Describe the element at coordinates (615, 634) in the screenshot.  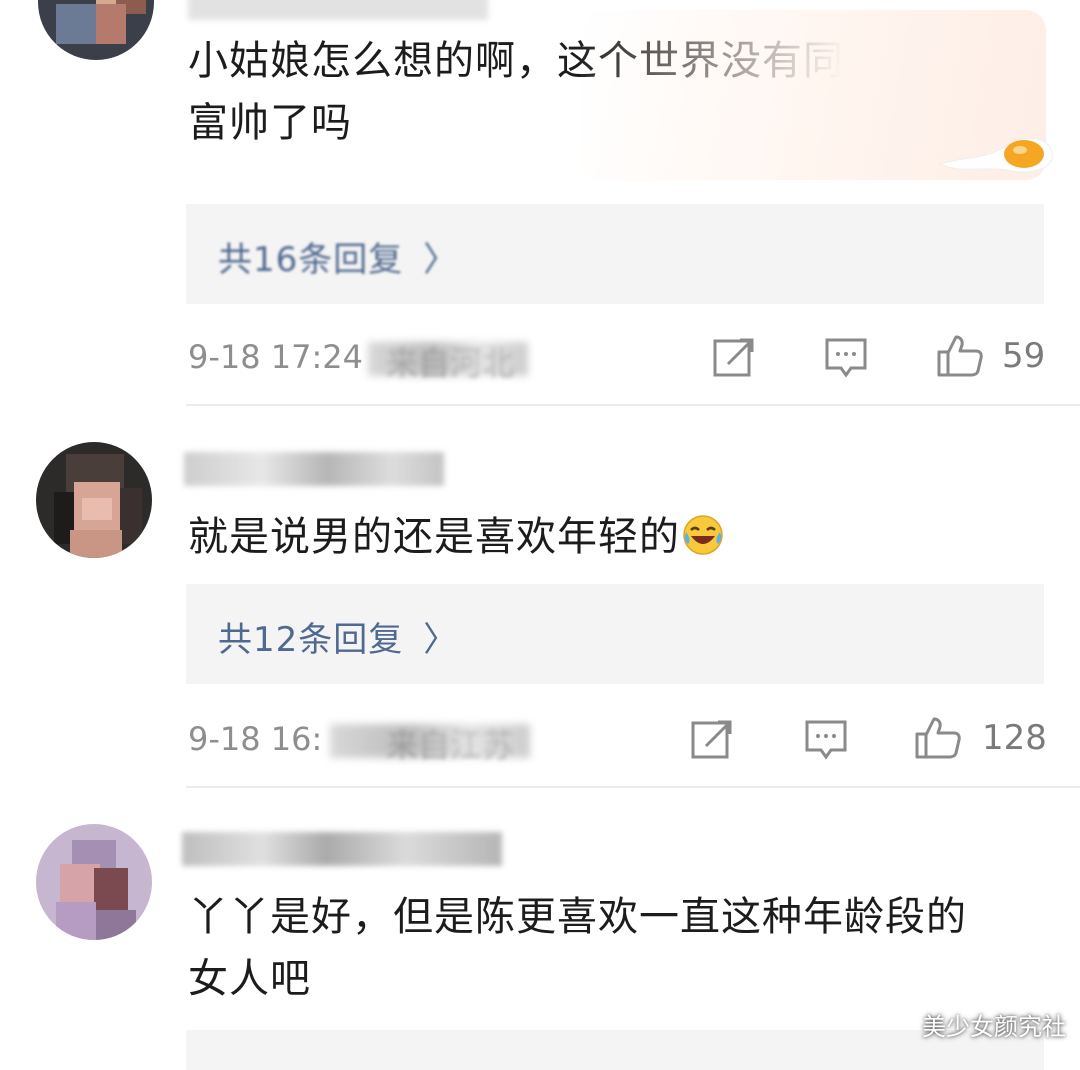
I see `reply-summary-box: 共12条回复〉` at that location.